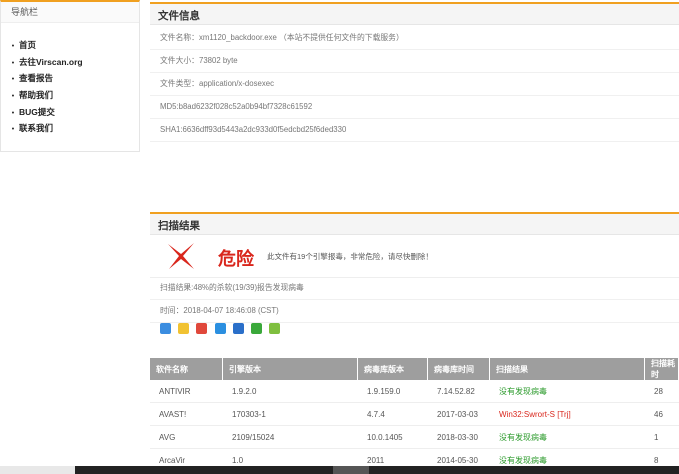  I want to click on cell-software: AVG, so click(186, 437).